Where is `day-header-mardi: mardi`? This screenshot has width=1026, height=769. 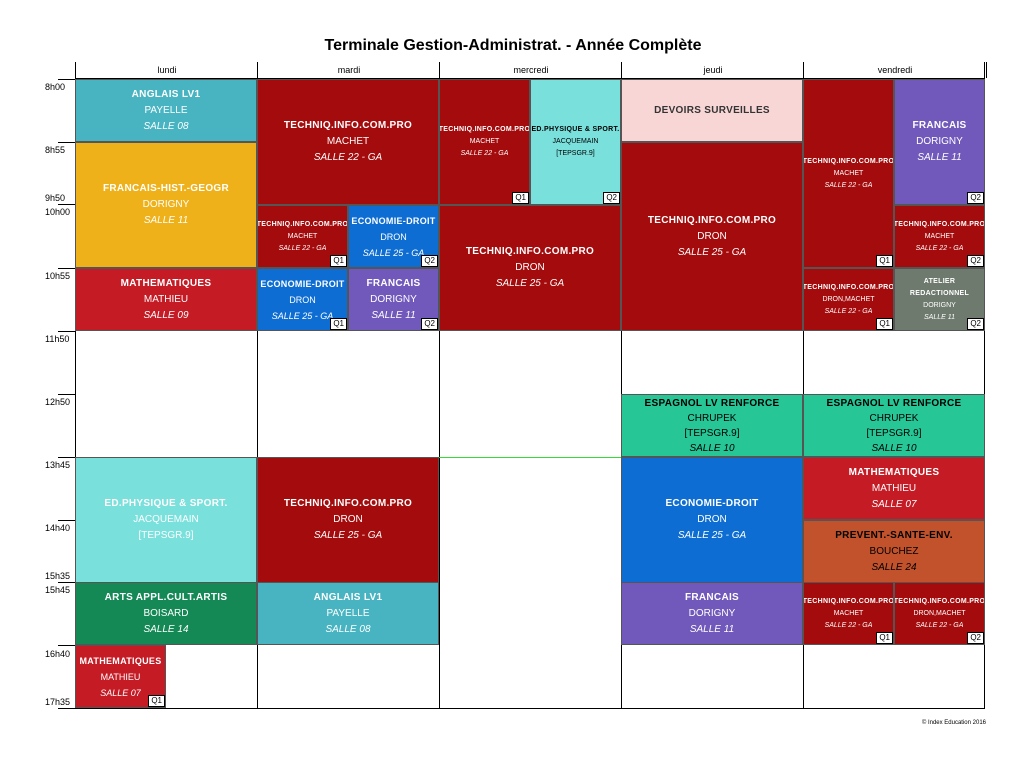 day-header-mardi: mardi is located at coordinates (348, 70).